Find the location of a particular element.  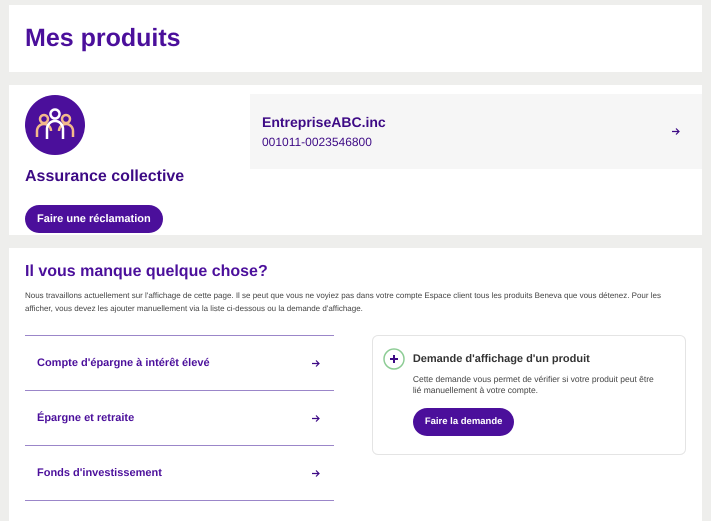

account-number: 001011-0023546800 is located at coordinates (317, 142).